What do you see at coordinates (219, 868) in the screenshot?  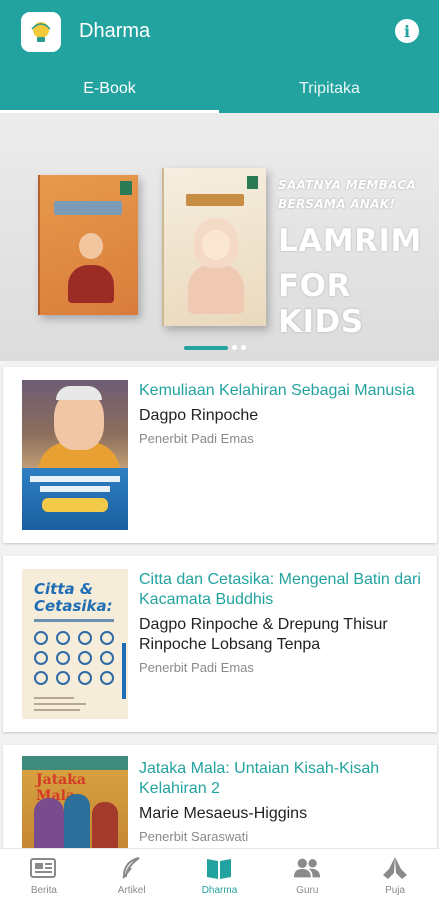 I see `open-book-icon` at bounding box center [219, 868].